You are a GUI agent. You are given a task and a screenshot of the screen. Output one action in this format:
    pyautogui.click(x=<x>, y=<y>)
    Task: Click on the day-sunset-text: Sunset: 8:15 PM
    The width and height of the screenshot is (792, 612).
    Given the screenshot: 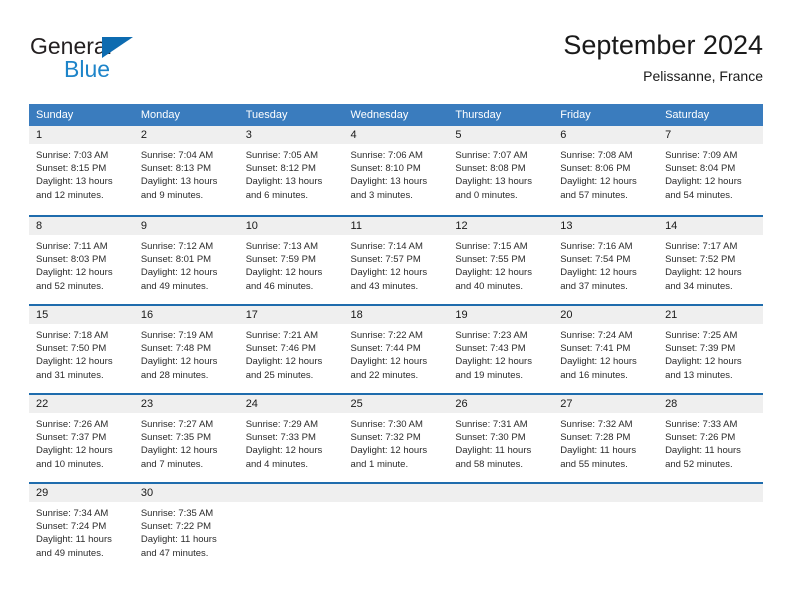 What is the action you would take?
    pyautogui.click(x=71, y=169)
    